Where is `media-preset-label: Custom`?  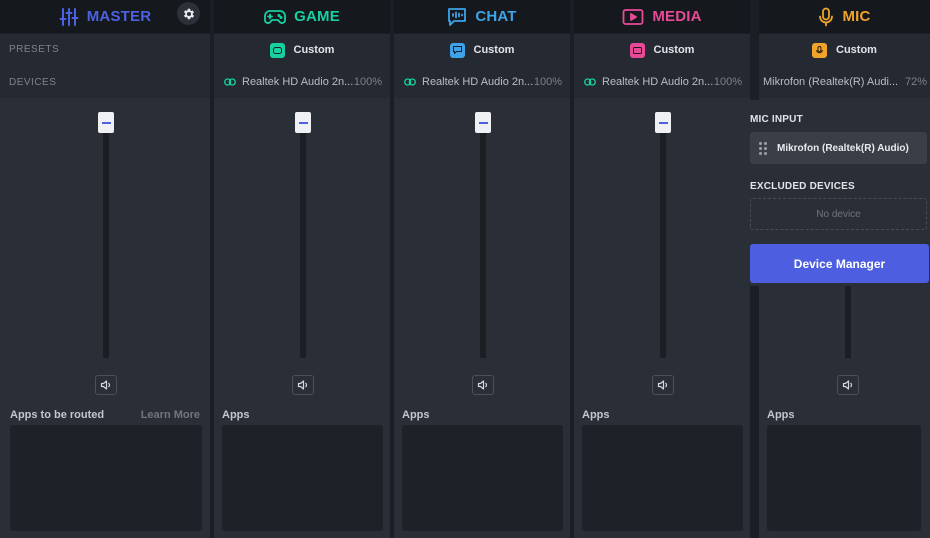 media-preset-label: Custom is located at coordinates (674, 50).